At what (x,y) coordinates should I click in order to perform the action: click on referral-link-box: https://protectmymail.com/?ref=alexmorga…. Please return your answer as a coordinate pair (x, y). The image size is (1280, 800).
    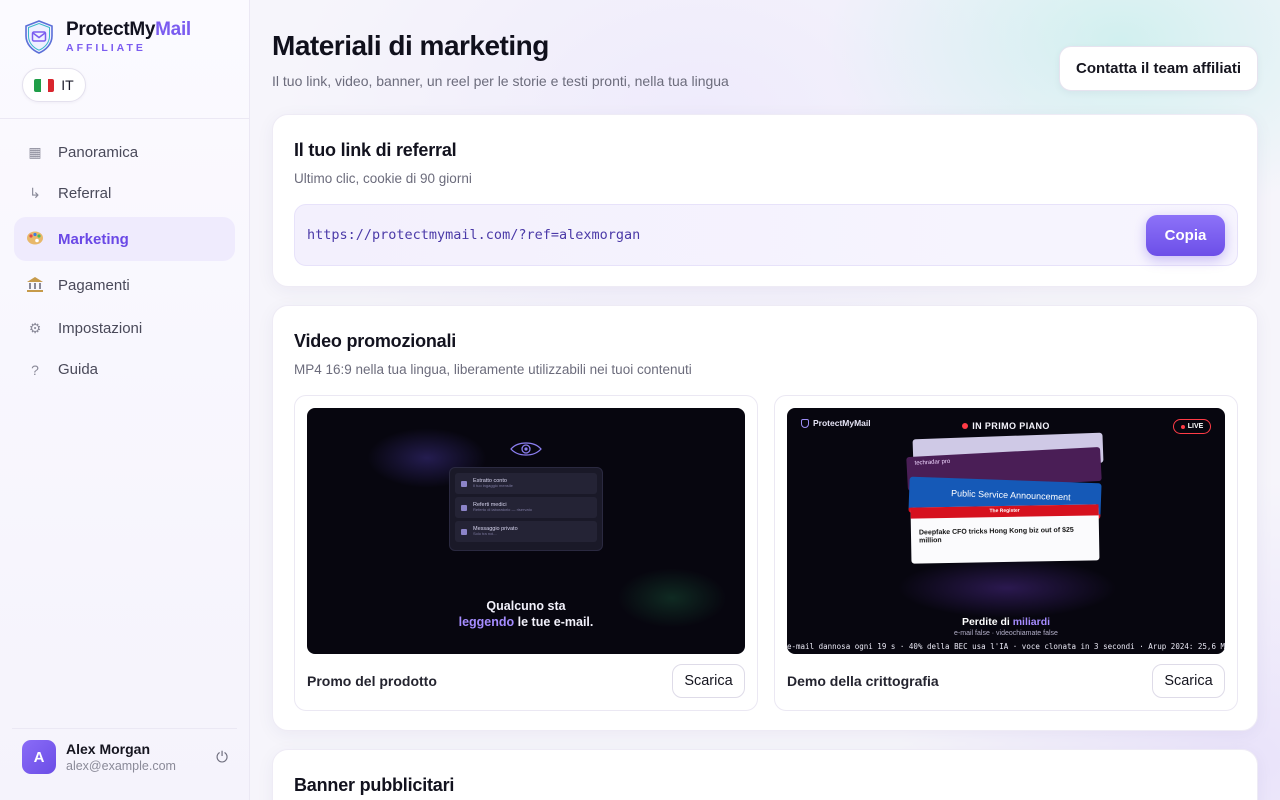
    Looking at the image, I should click on (766, 235).